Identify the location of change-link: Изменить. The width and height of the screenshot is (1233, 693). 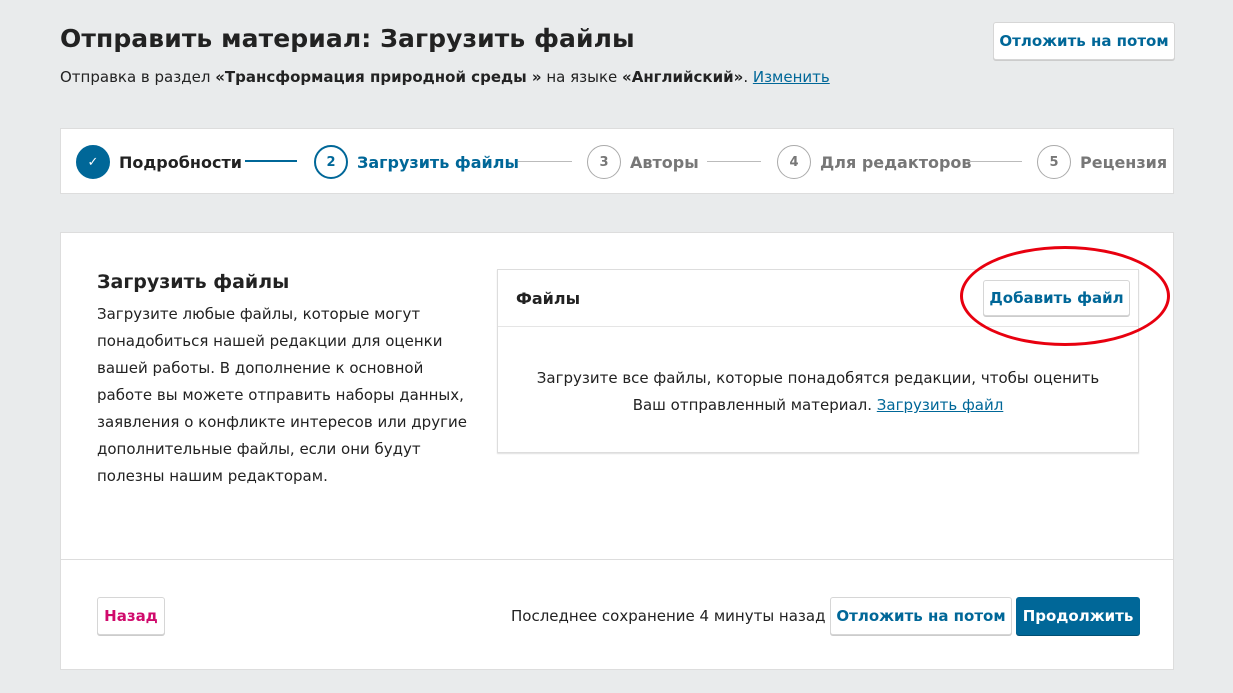
(791, 77).